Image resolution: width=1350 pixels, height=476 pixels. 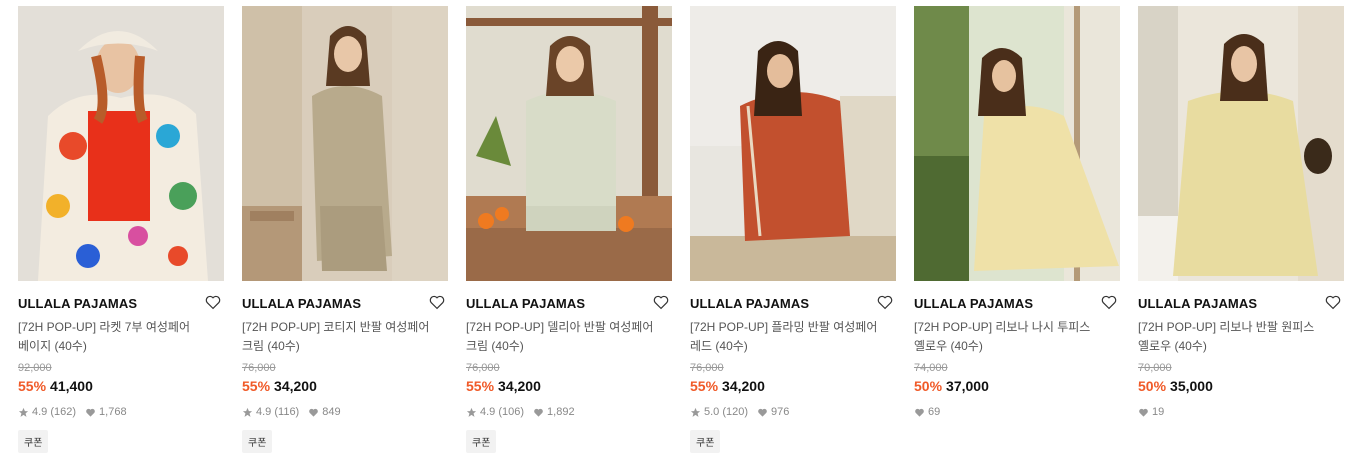 What do you see at coordinates (1155, 368) in the screenshot?
I see `original-price: 70,000` at bounding box center [1155, 368].